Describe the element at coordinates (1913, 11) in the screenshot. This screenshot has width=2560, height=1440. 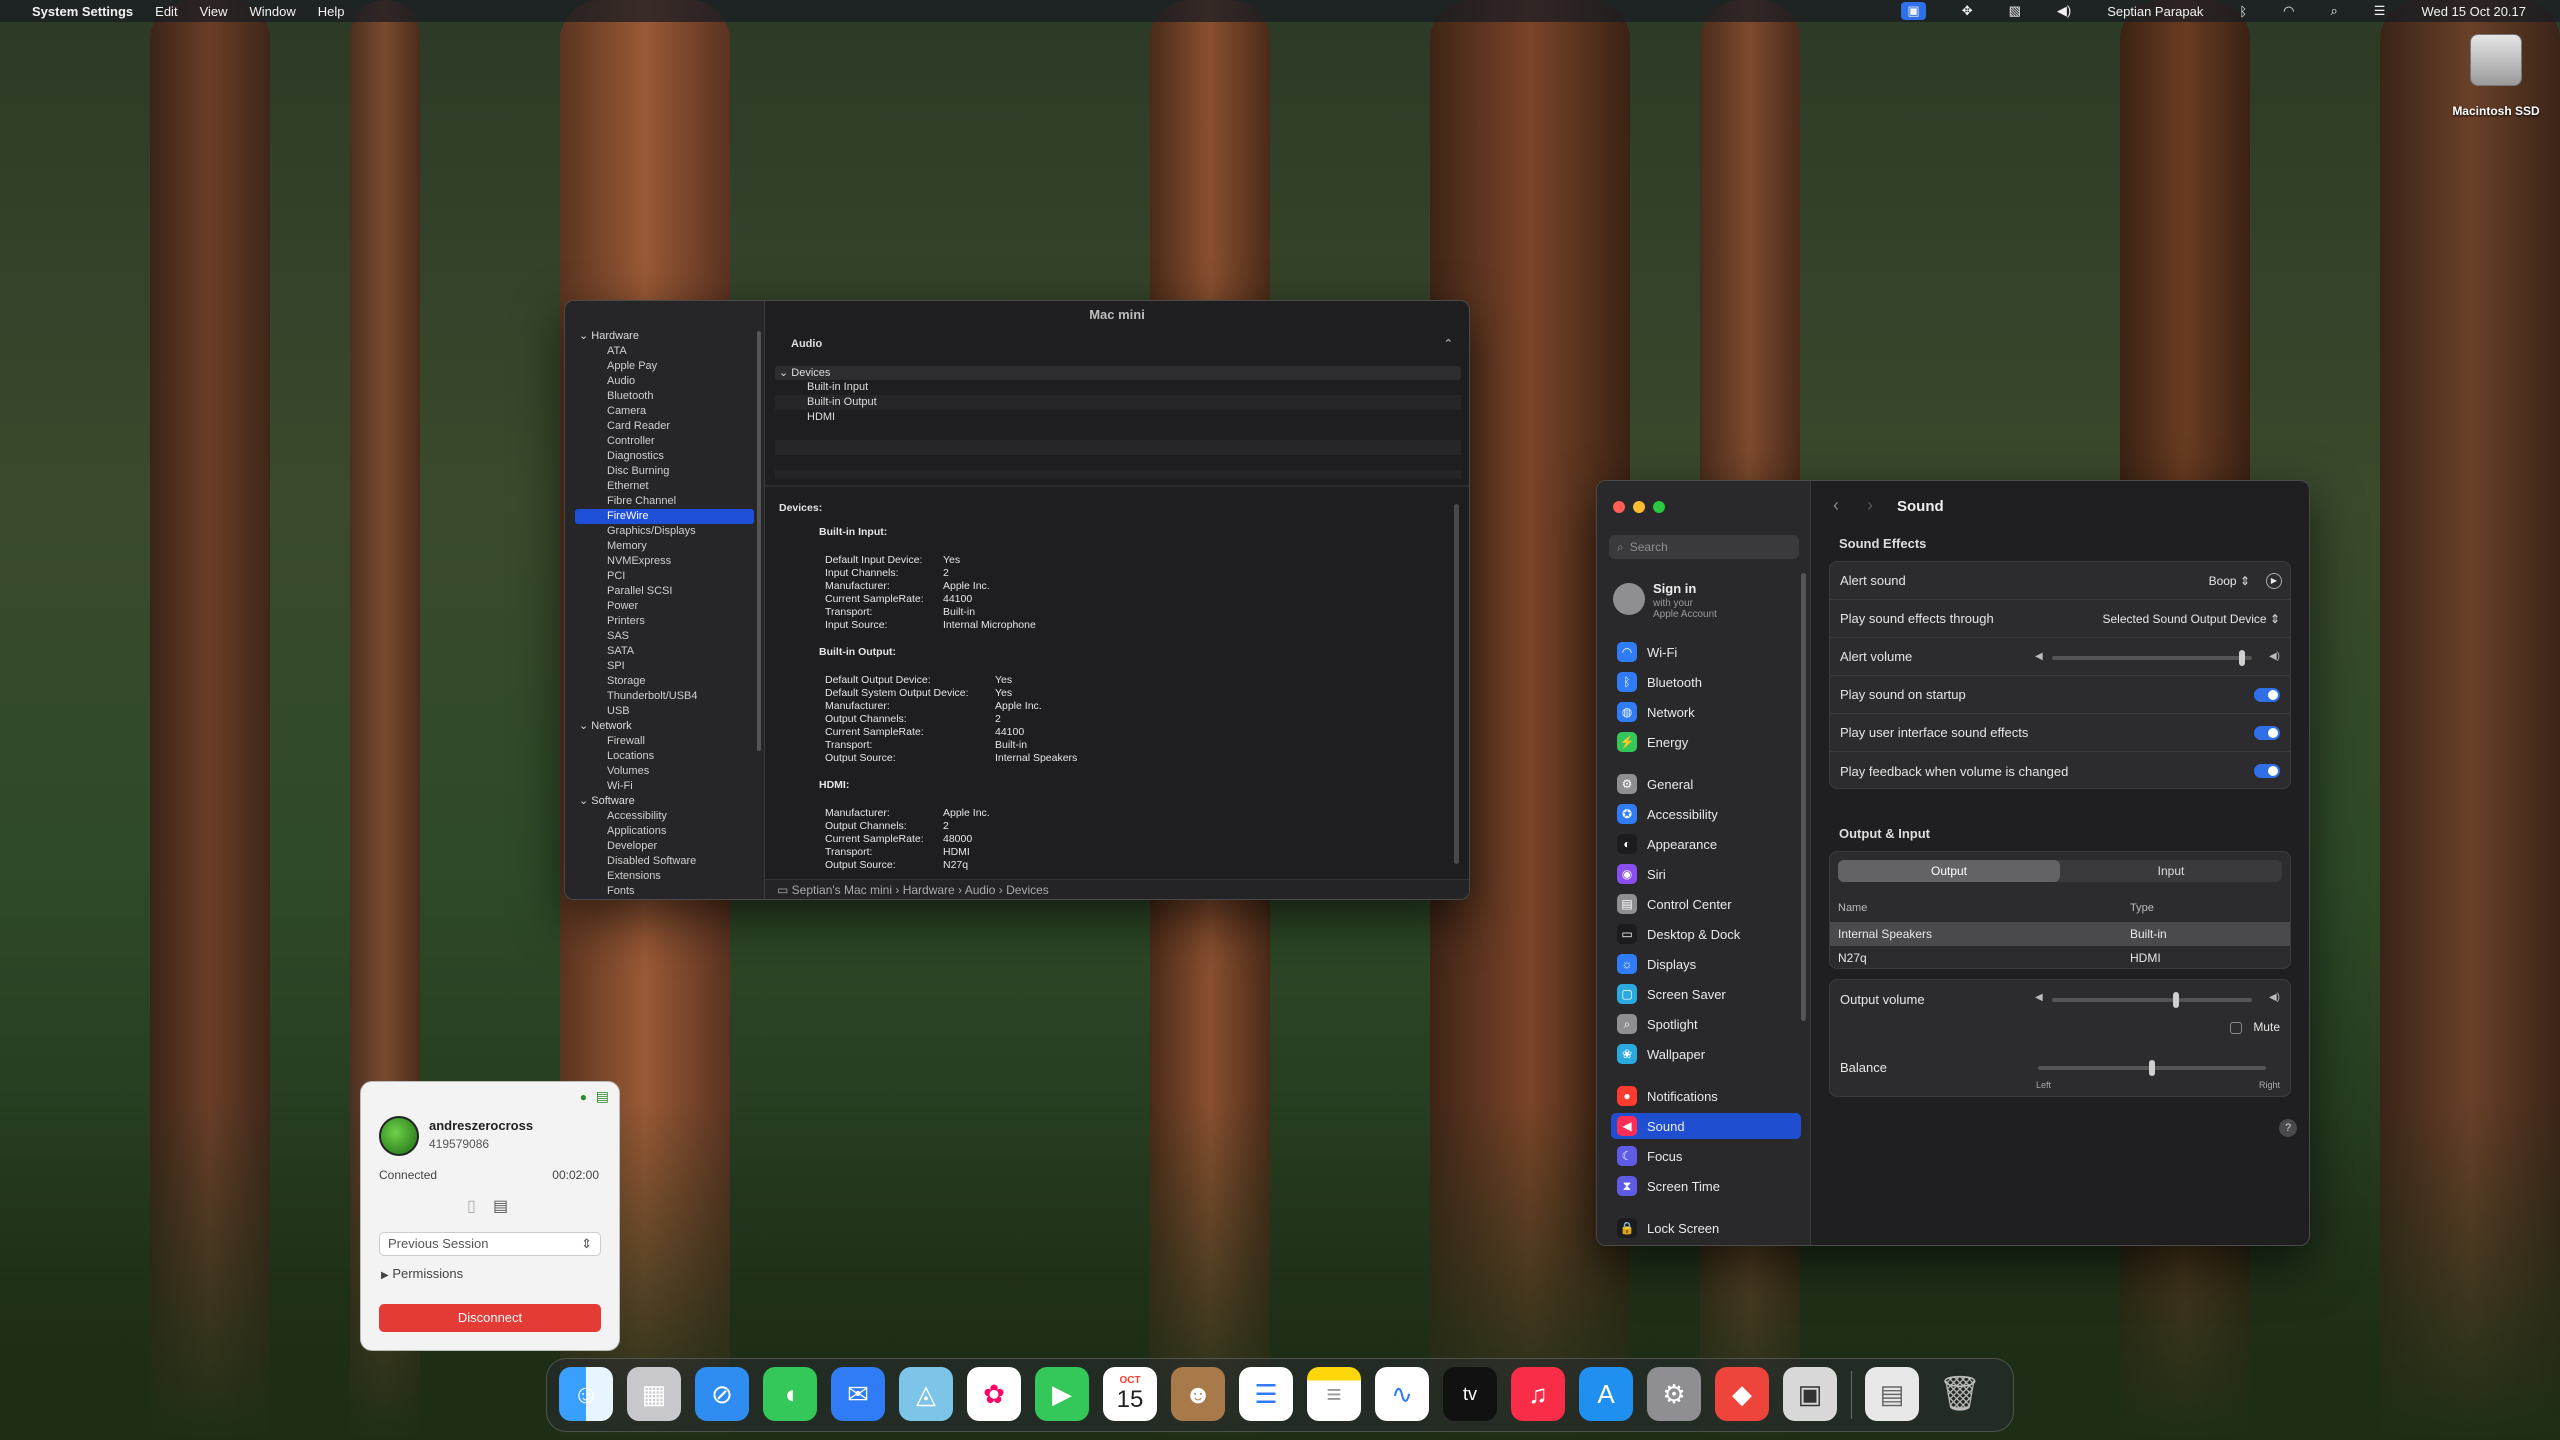
I see `screen-mirror-icon: ▣` at that location.